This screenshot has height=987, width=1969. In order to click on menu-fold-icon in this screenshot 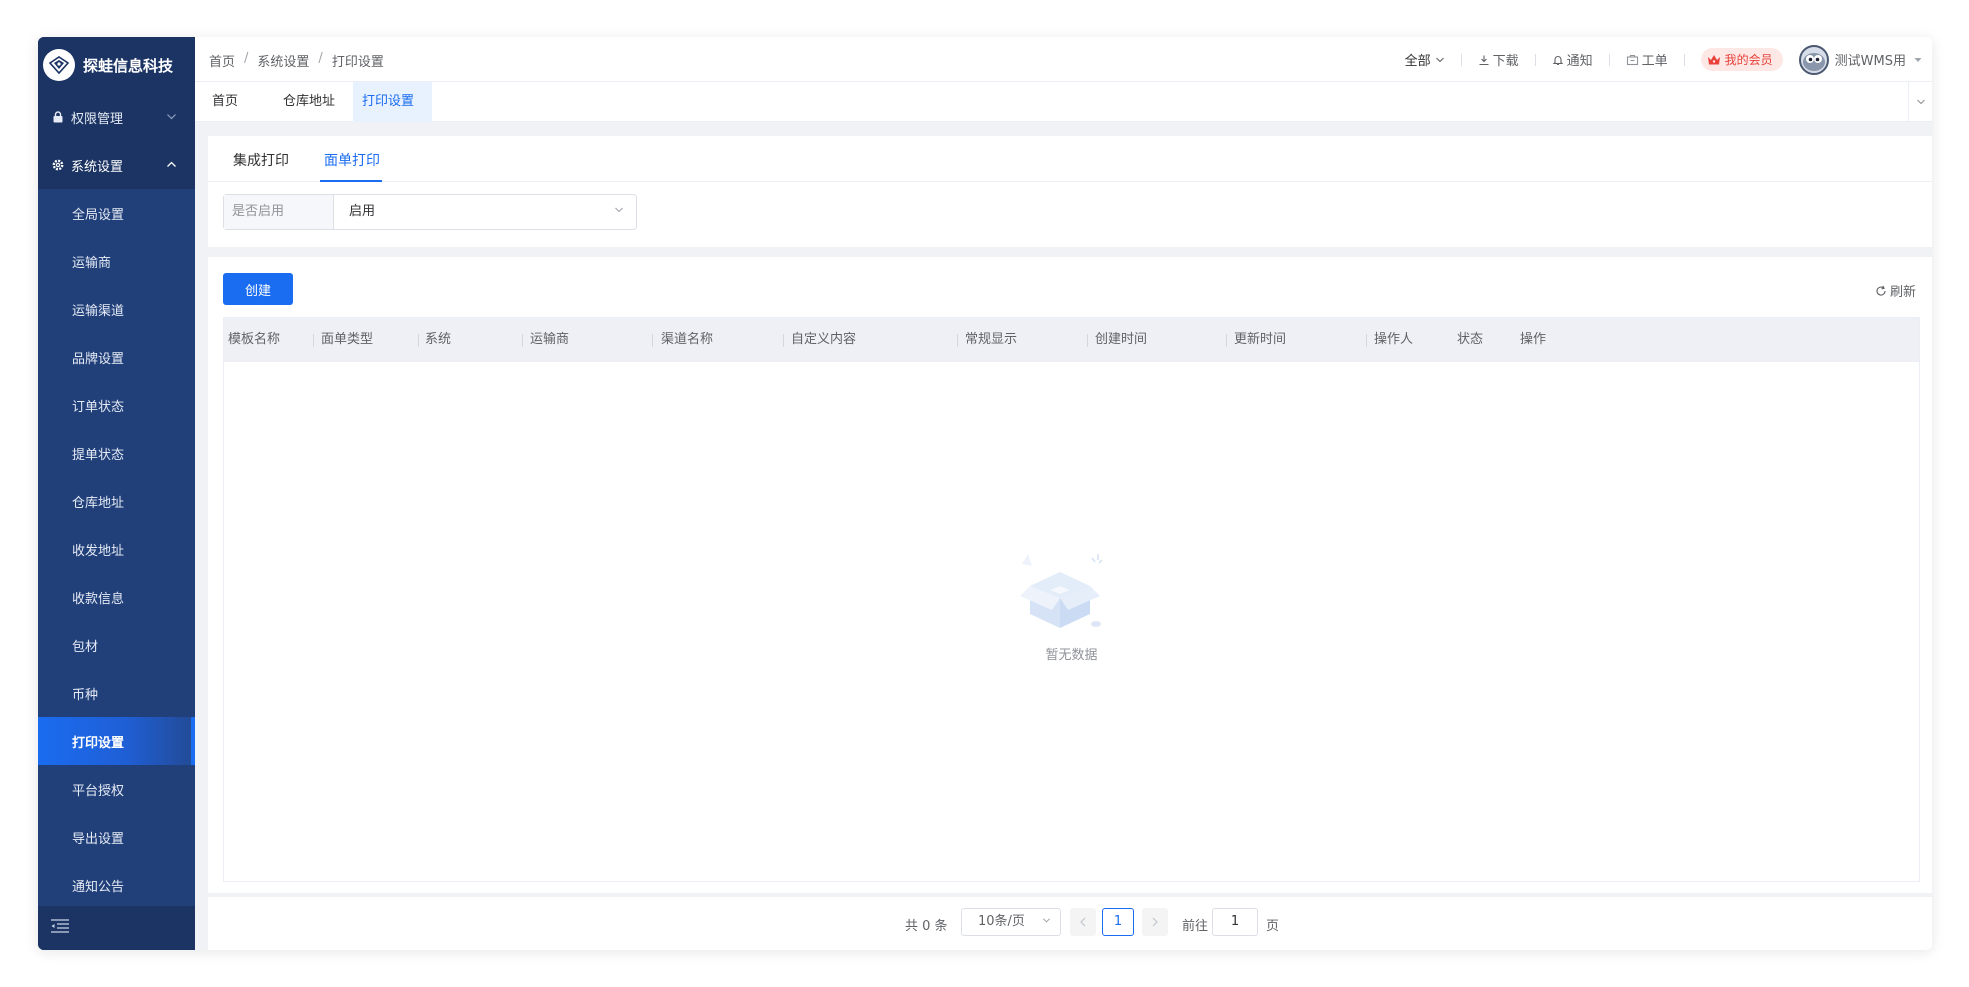, I will do `click(60, 928)`.